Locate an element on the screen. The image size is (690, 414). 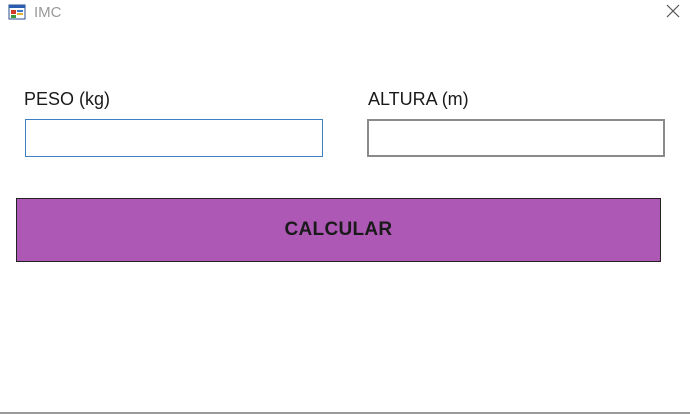
calculate-button: CALCULAR is located at coordinates (338, 230).